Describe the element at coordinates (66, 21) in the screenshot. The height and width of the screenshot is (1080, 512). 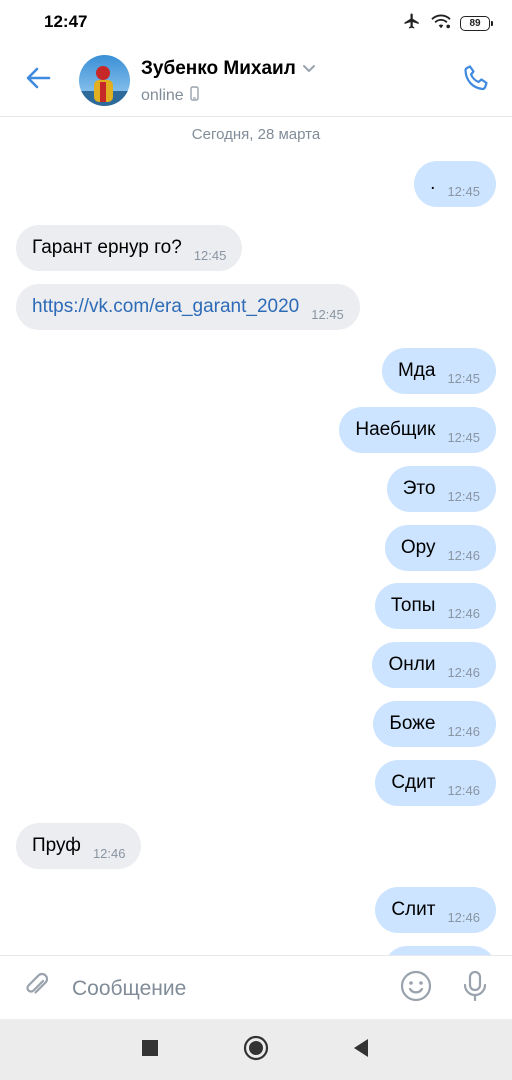
I see `status-time: 12:47` at that location.